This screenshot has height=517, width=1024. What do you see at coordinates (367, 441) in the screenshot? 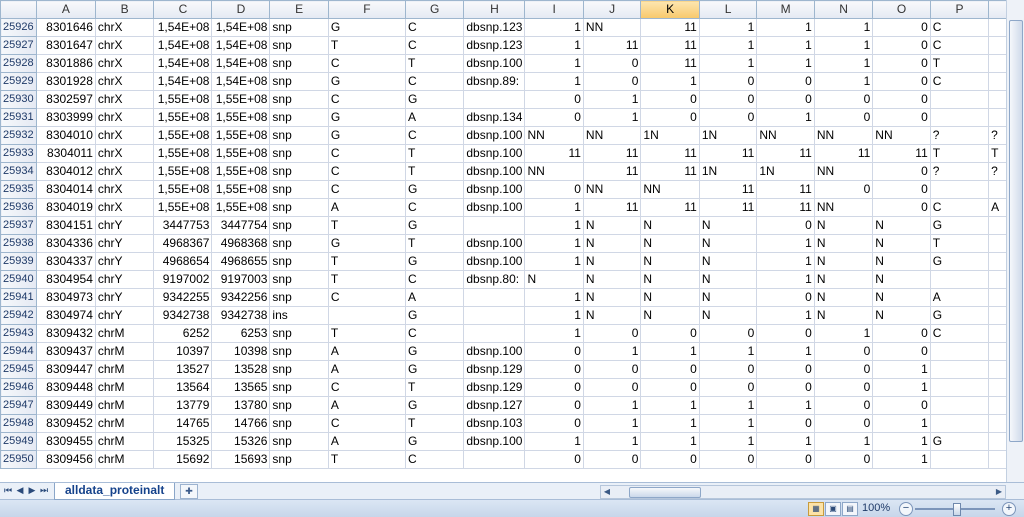
I see `cell: A` at bounding box center [367, 441].